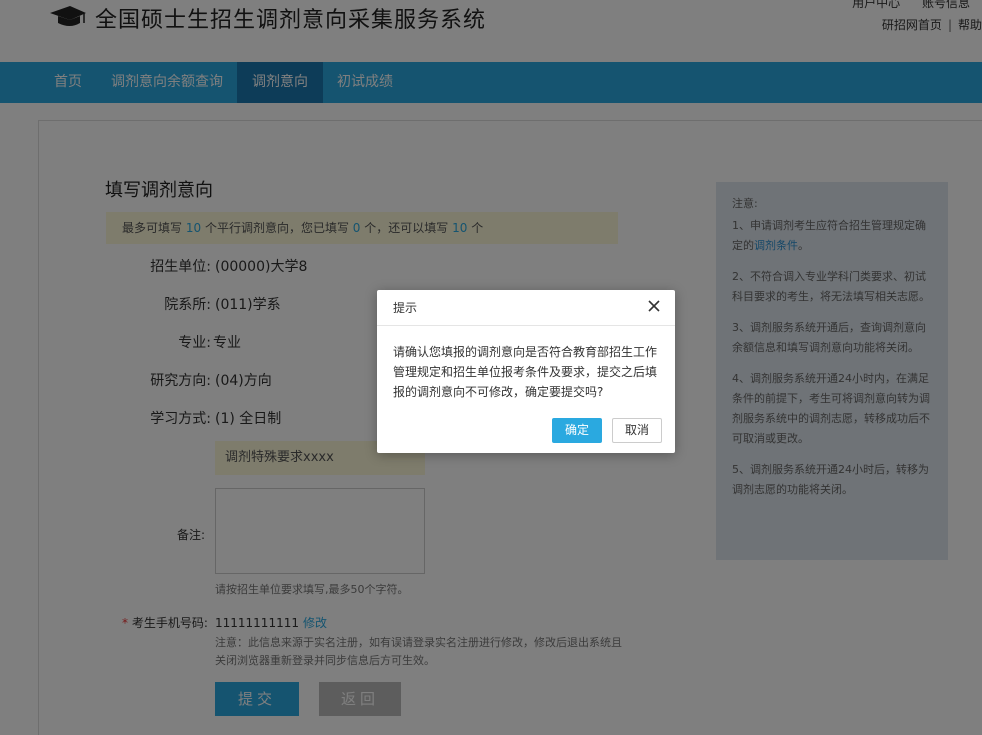 This screenshot has height=735, width=982. What do you see at coordinates (637, 430) in the screenshot?
I see `cancel-button: 取消` at bounding box center [637, 430].